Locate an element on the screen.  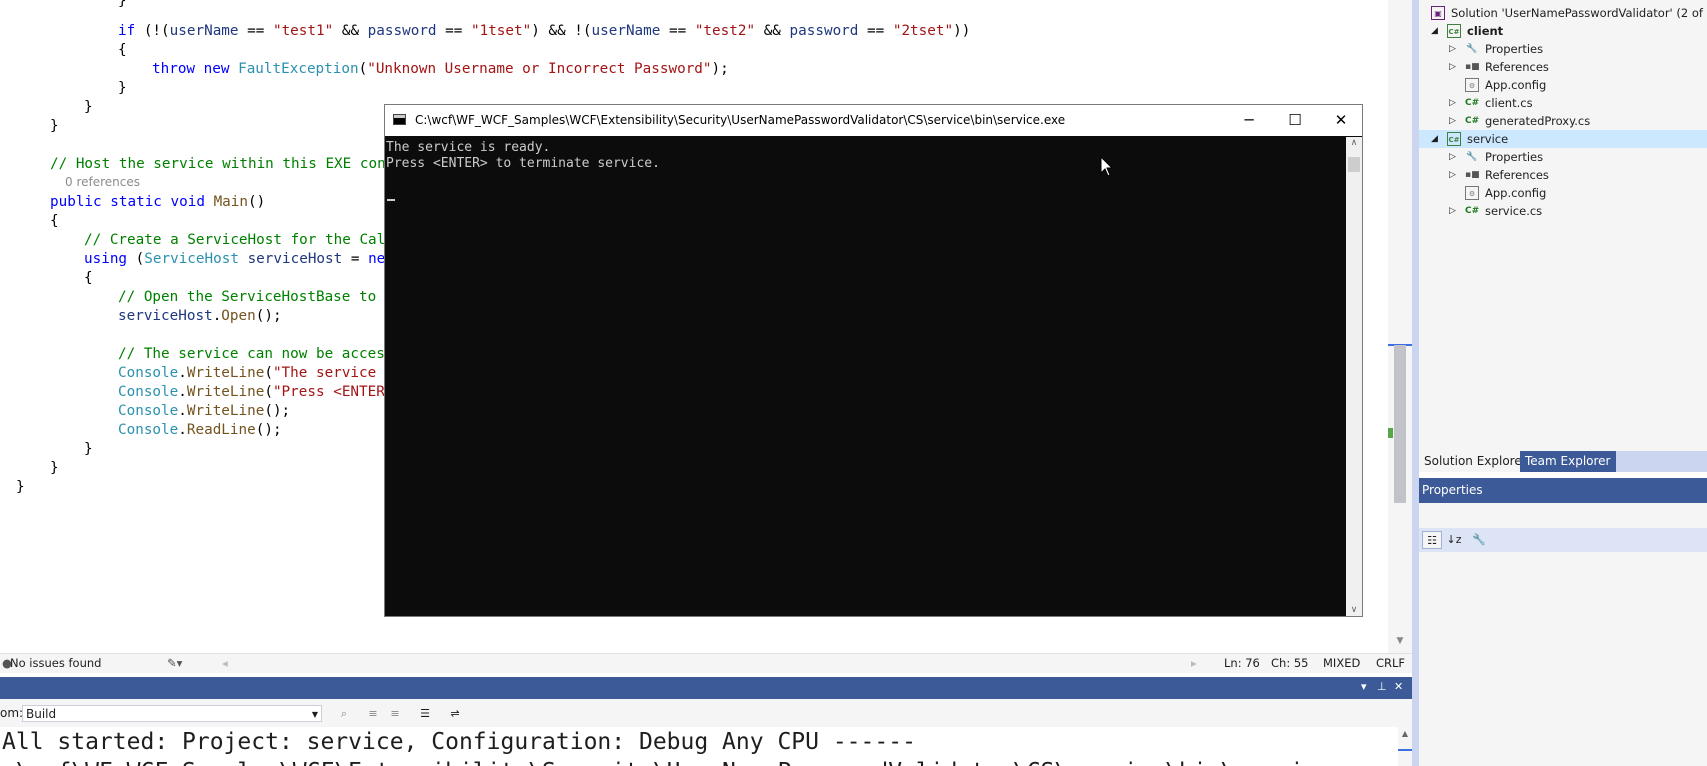
minimize-button: ─ is located at coordinates (1249, 120).